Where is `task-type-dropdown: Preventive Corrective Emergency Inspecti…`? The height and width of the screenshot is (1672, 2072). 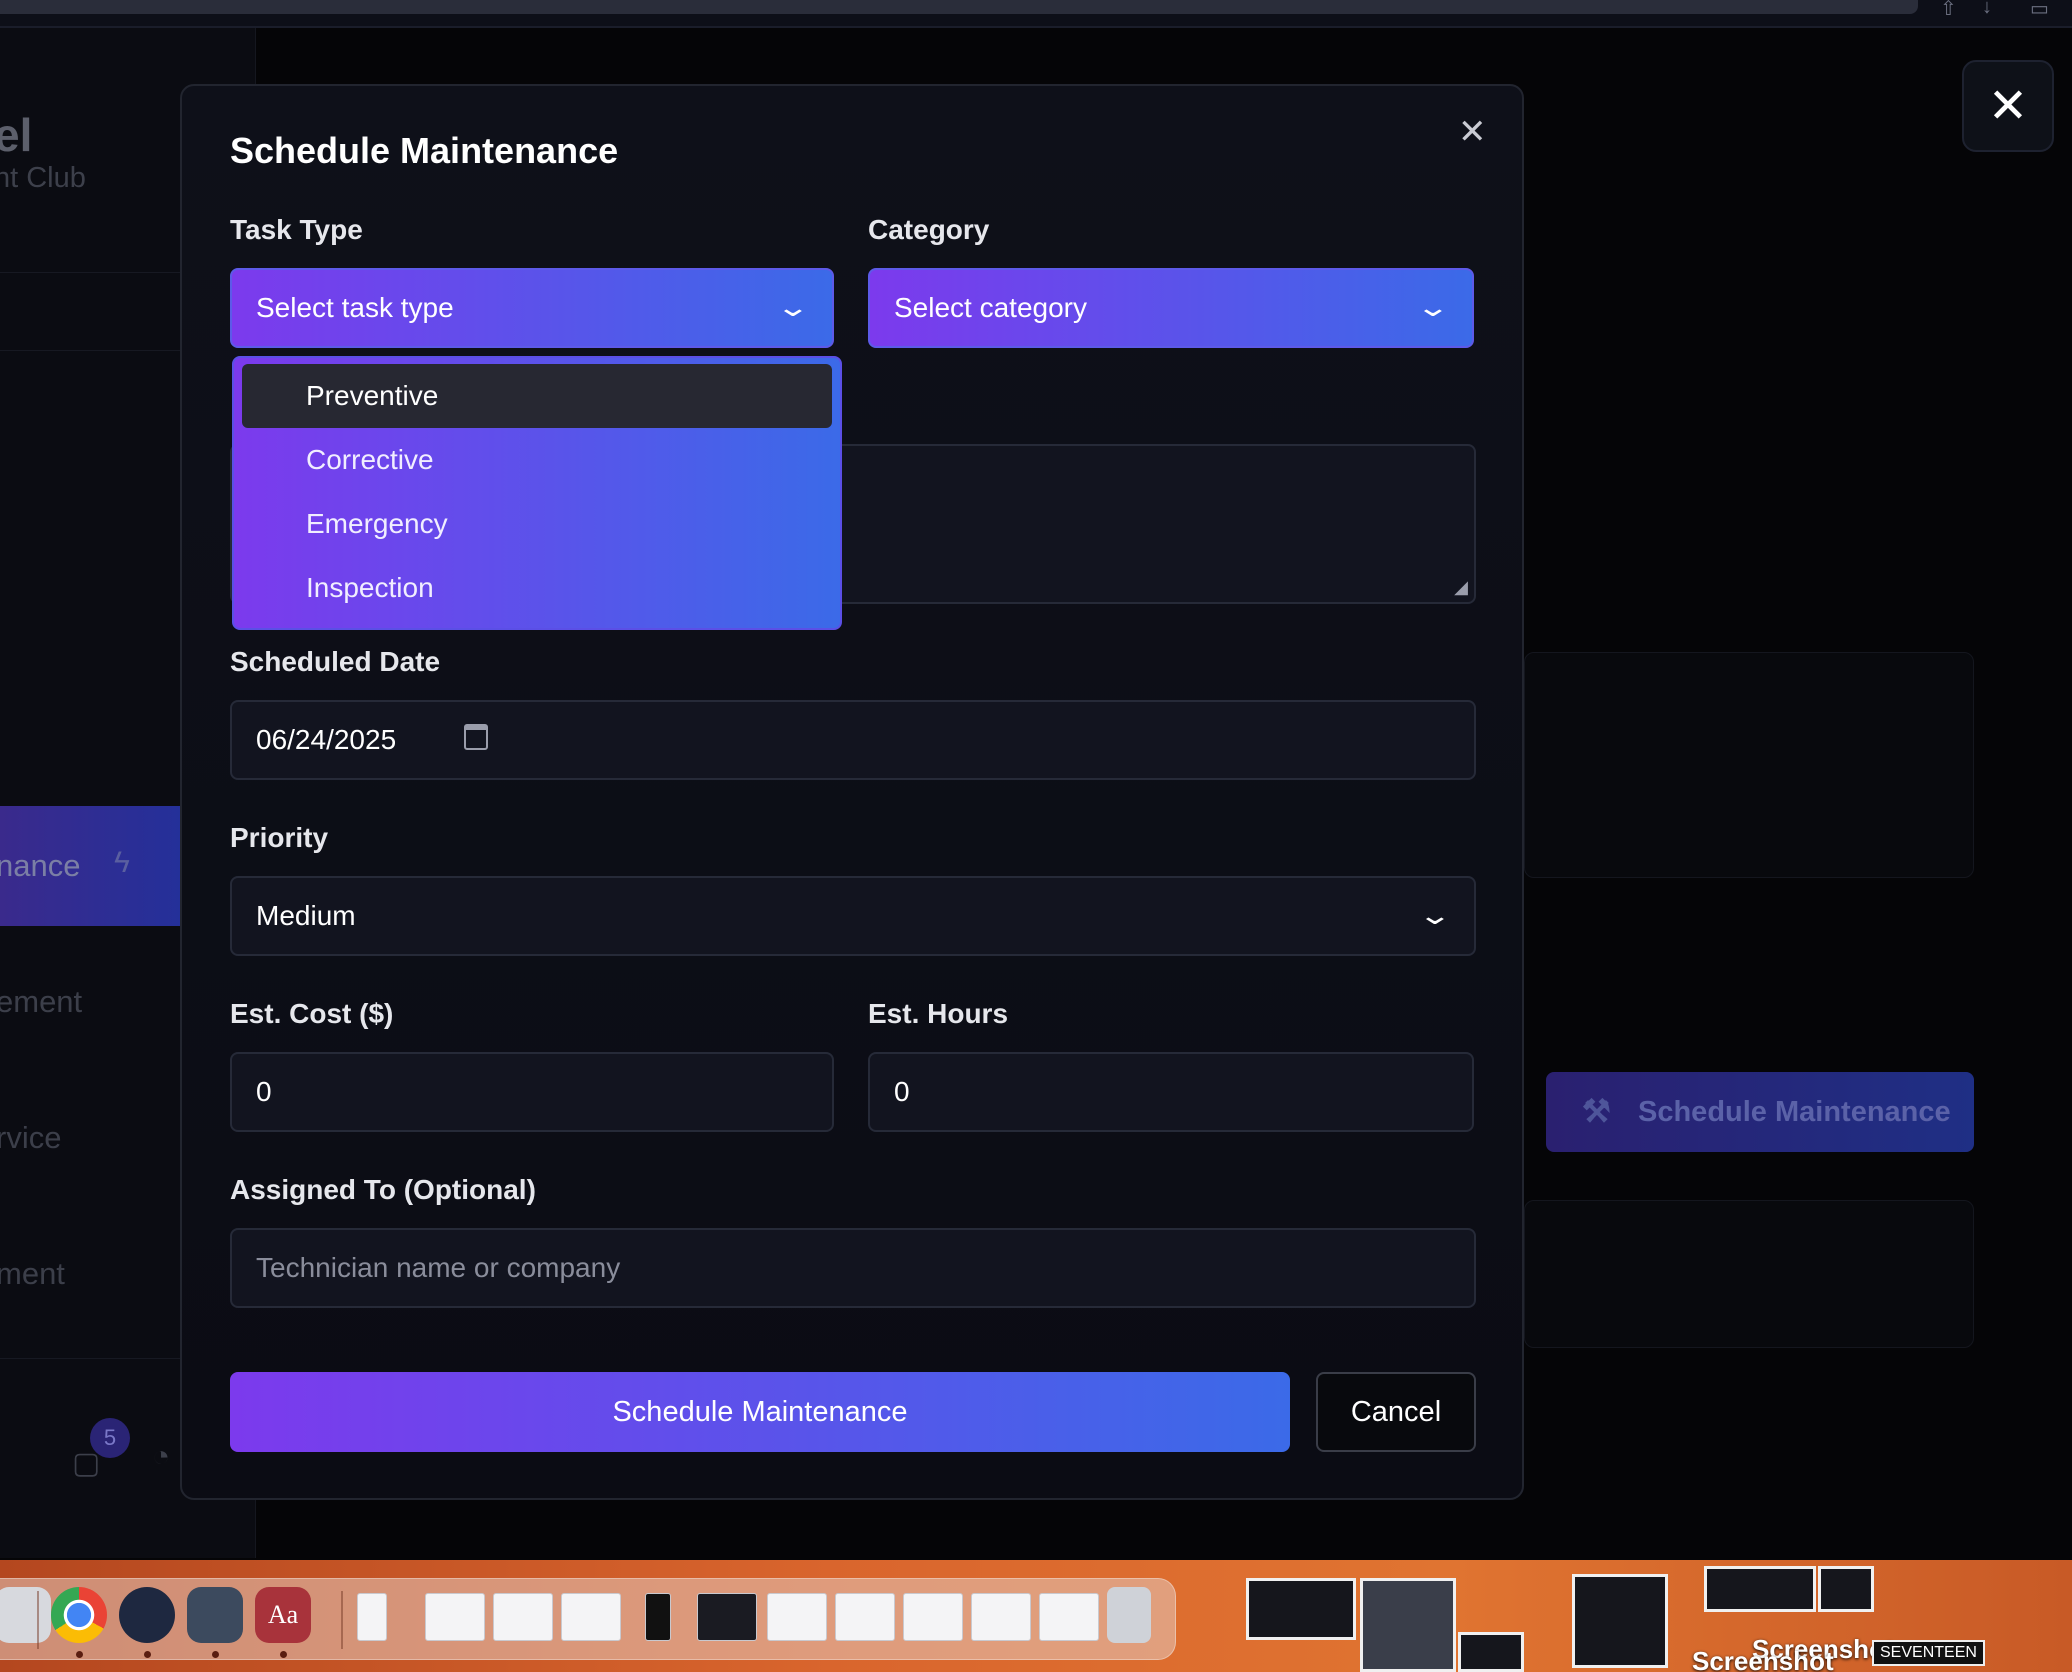 task-type-dropdown: Preventive Corrective Emergency Inspecti… is located at coordinates (537, 493).